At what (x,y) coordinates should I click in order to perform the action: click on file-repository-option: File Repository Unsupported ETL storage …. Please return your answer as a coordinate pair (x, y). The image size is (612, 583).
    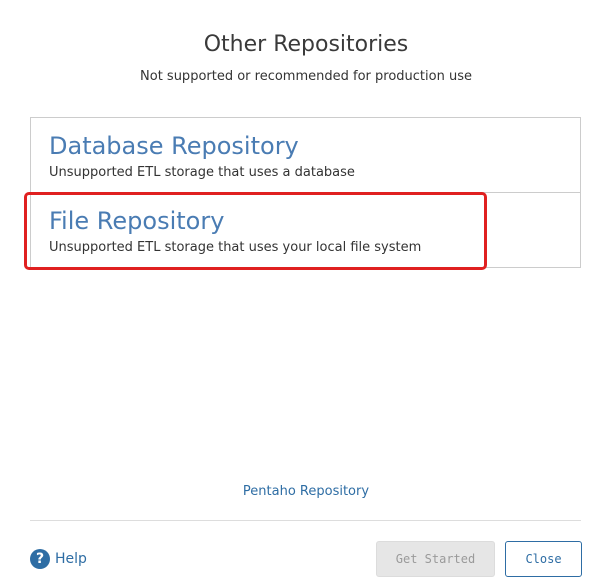
    Looking at the image, I should click on (305, 230).